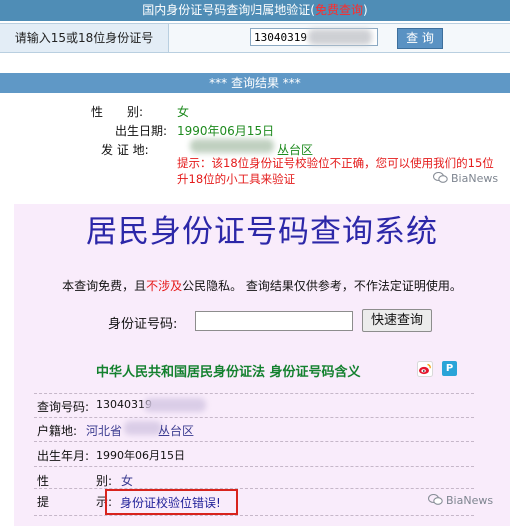 The height and width of the screenshot is (526, 510). What do you see at coordinates (322, 286) in the screenshot?
I see `notice-part-b: 公民隐私。 查询结果仅供参考，不作法定证明使用。` at bounding box center [322, 286].